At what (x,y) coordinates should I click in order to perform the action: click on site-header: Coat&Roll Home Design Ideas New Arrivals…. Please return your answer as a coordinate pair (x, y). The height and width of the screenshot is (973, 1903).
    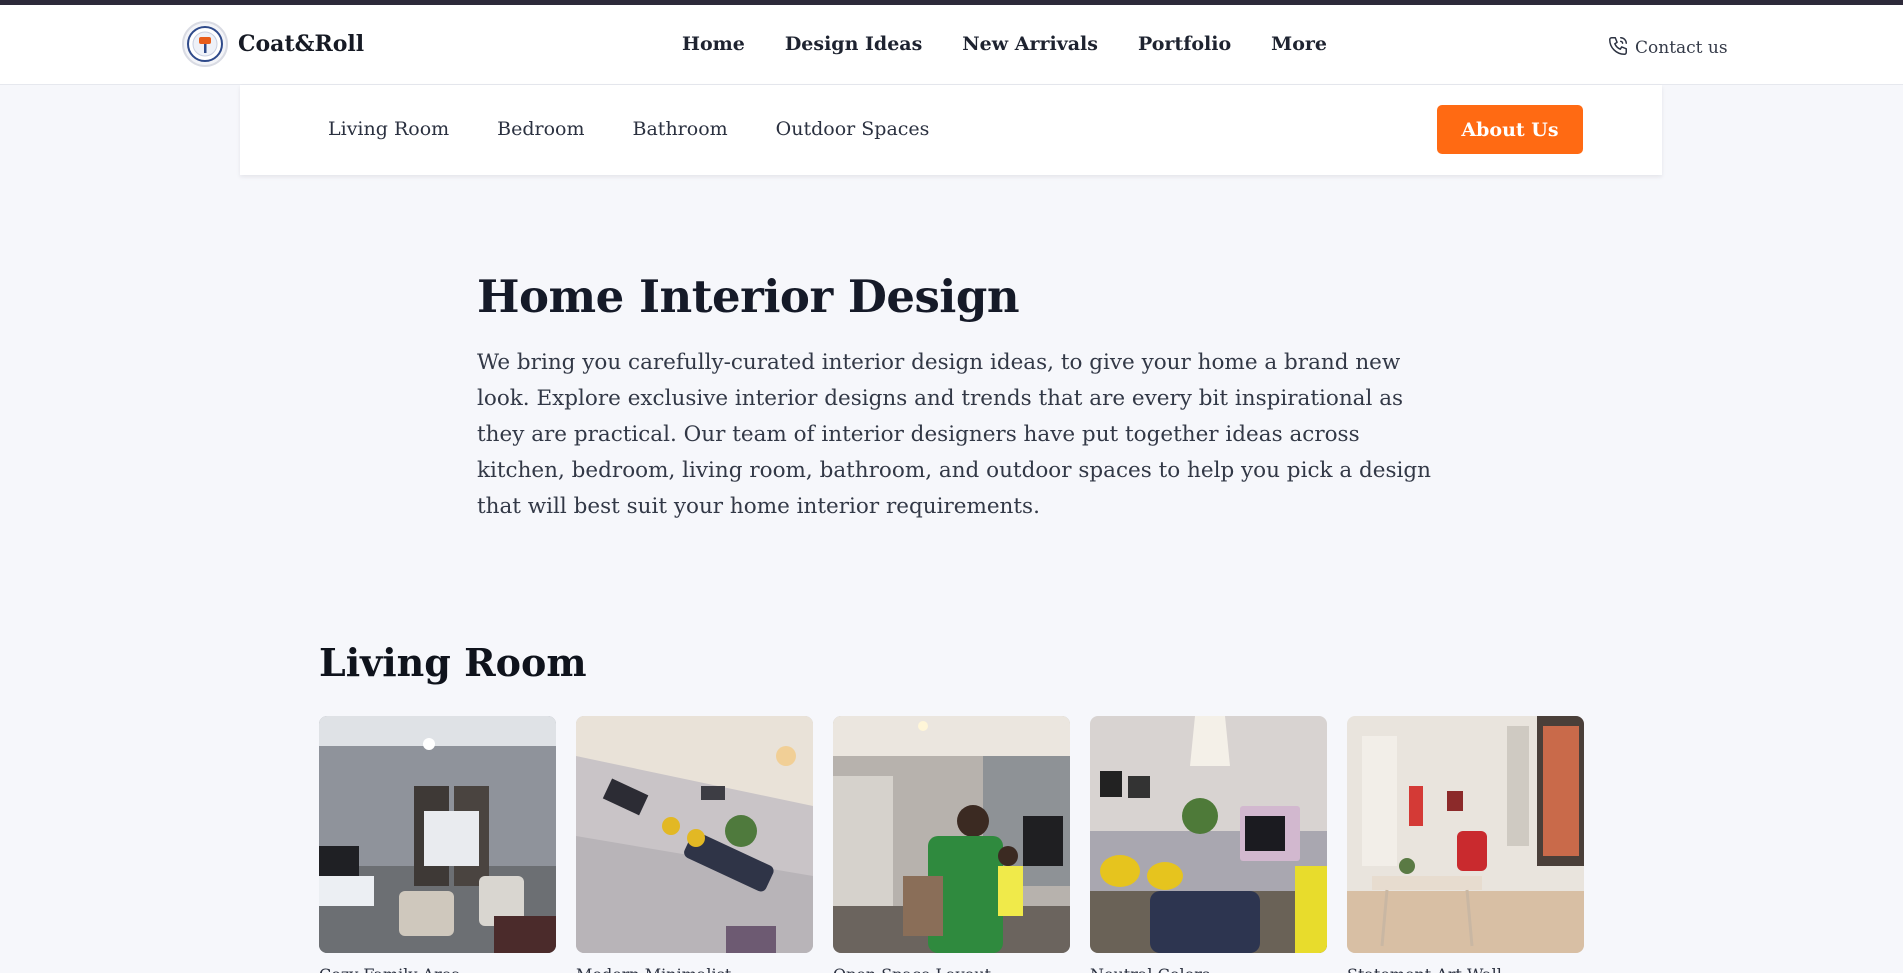
    Looking at the image, I should click on (951, 45).